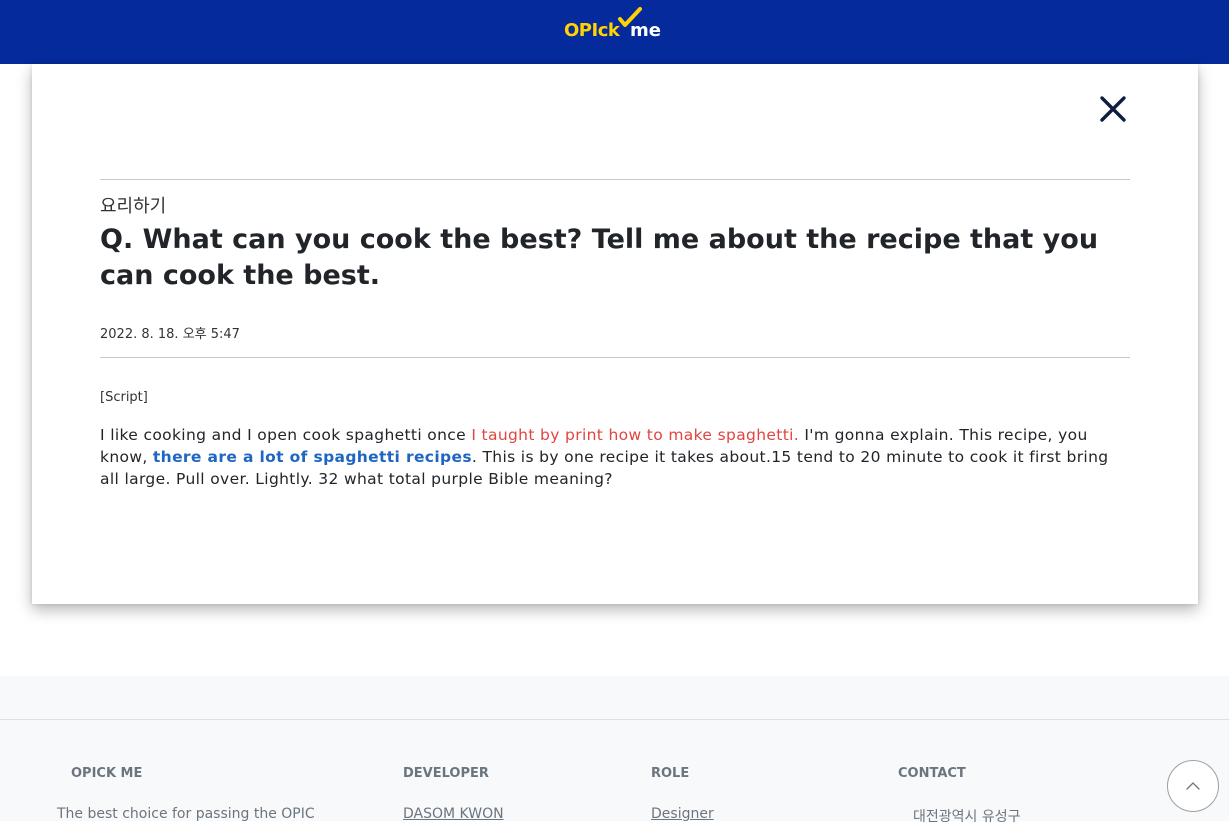  I want to click on footer-heading-role: ROLE, so click(670, 773).